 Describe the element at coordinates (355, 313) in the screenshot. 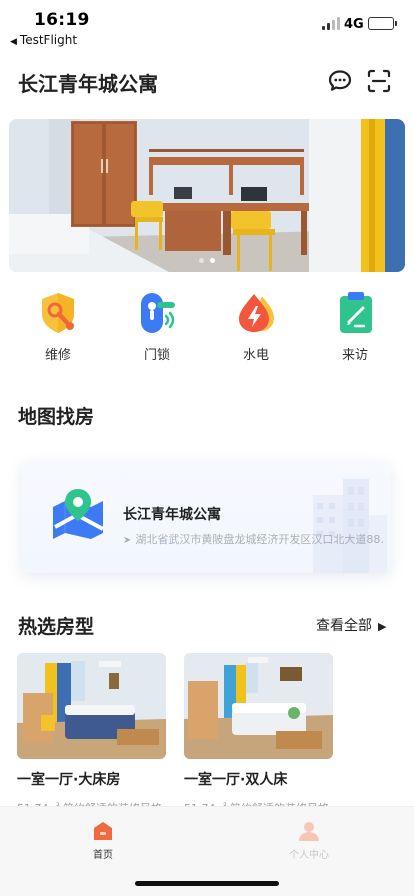

I see `visitor-clipboard-icon` at that location.